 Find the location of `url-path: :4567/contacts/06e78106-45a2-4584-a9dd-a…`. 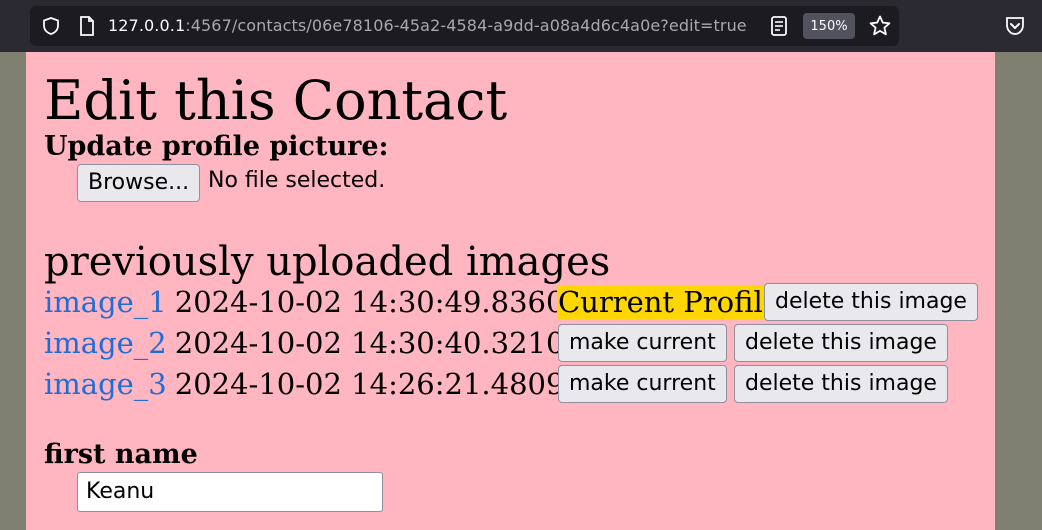

url-path: :4567/contacts/06e78106-45a2-4584-a9dd-a… is located at coordinates (466, 25).